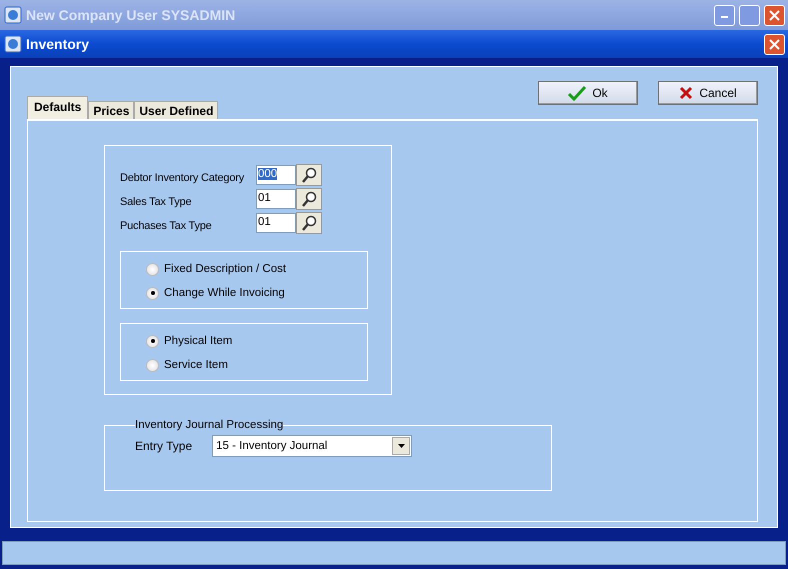 This screenshot has width=788, height=569. I want to click on ok-button: Ok, so click(588, 93).